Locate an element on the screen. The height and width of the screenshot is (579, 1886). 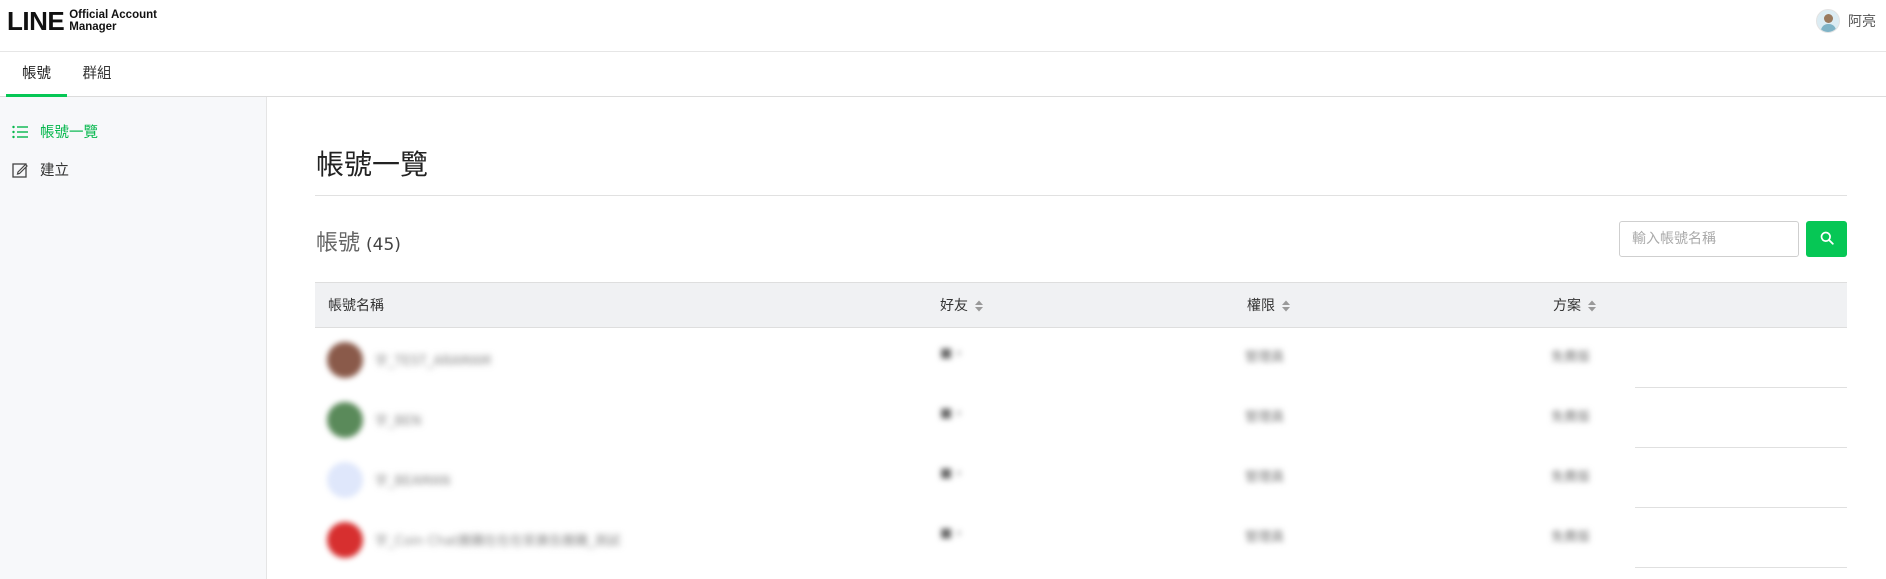
sidebar-item-account-list: 帳號一覽 is located at coordinates (55, 131).